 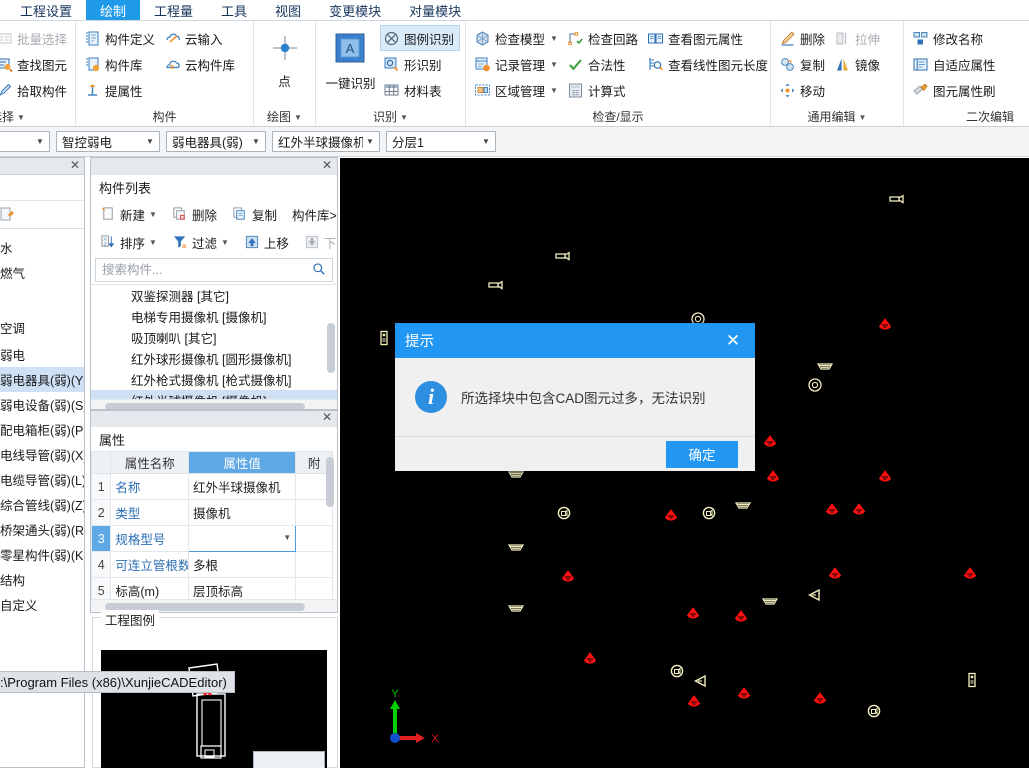 What do you see at coordinates (803, 64) in the screenshot?
I see `ribbon-item-copy: 复制` at bounding box center [803, 64].